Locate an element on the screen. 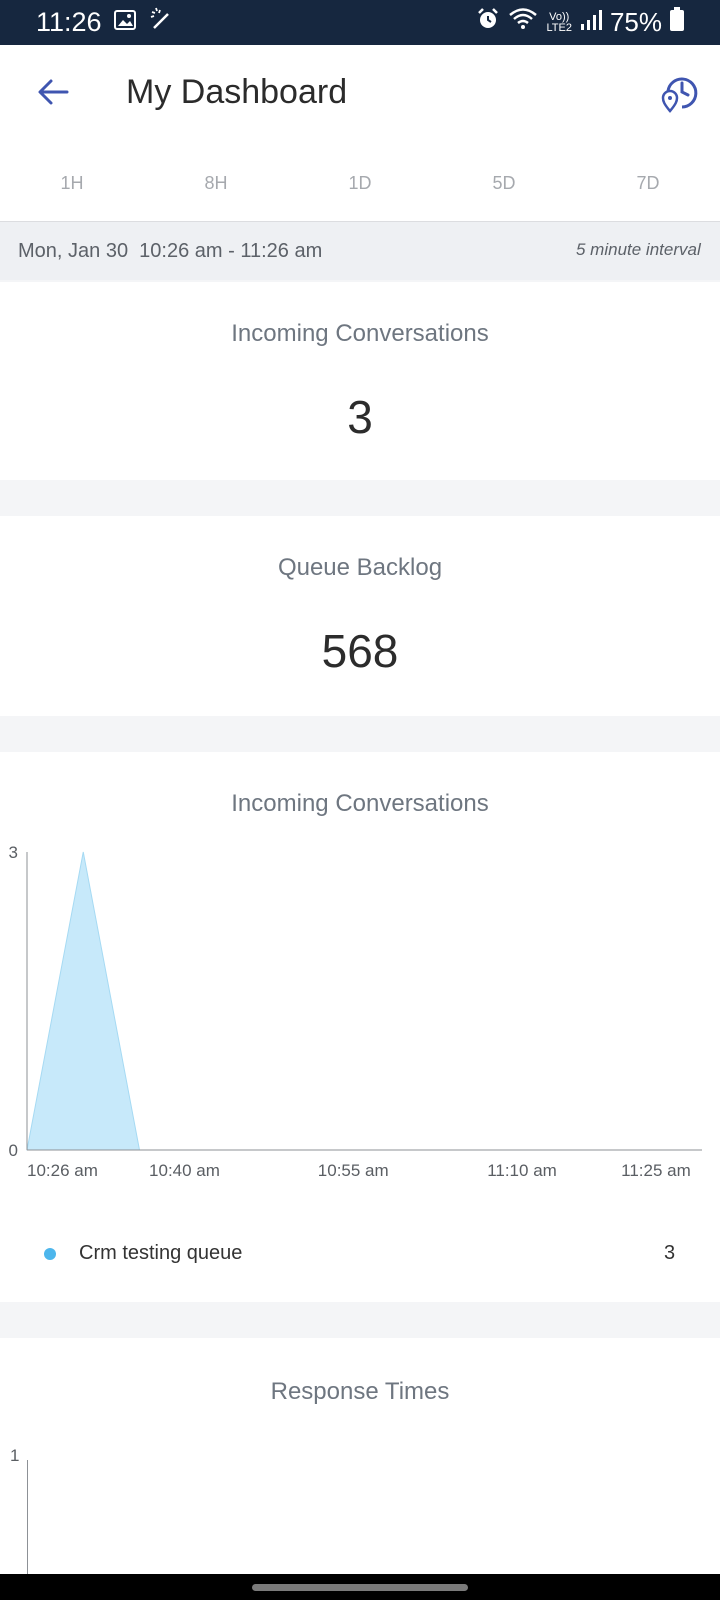 The width and height of the screenshot is (720, 1600). date-range-text: Mon, Jan 30 10:26 am - 11:26 am is located at coordinates (170, 251).